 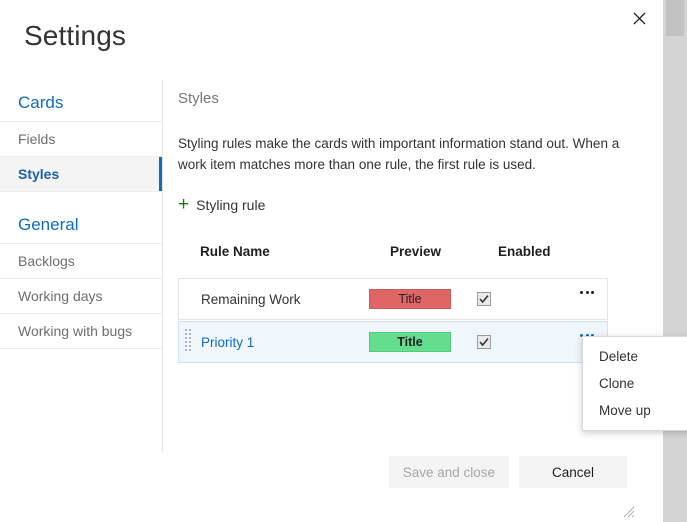 What do you see at coordinates (81, 139) in the screenshot?
I see `sidebar-item-fields: Fields` at bounding box center [81, 139].